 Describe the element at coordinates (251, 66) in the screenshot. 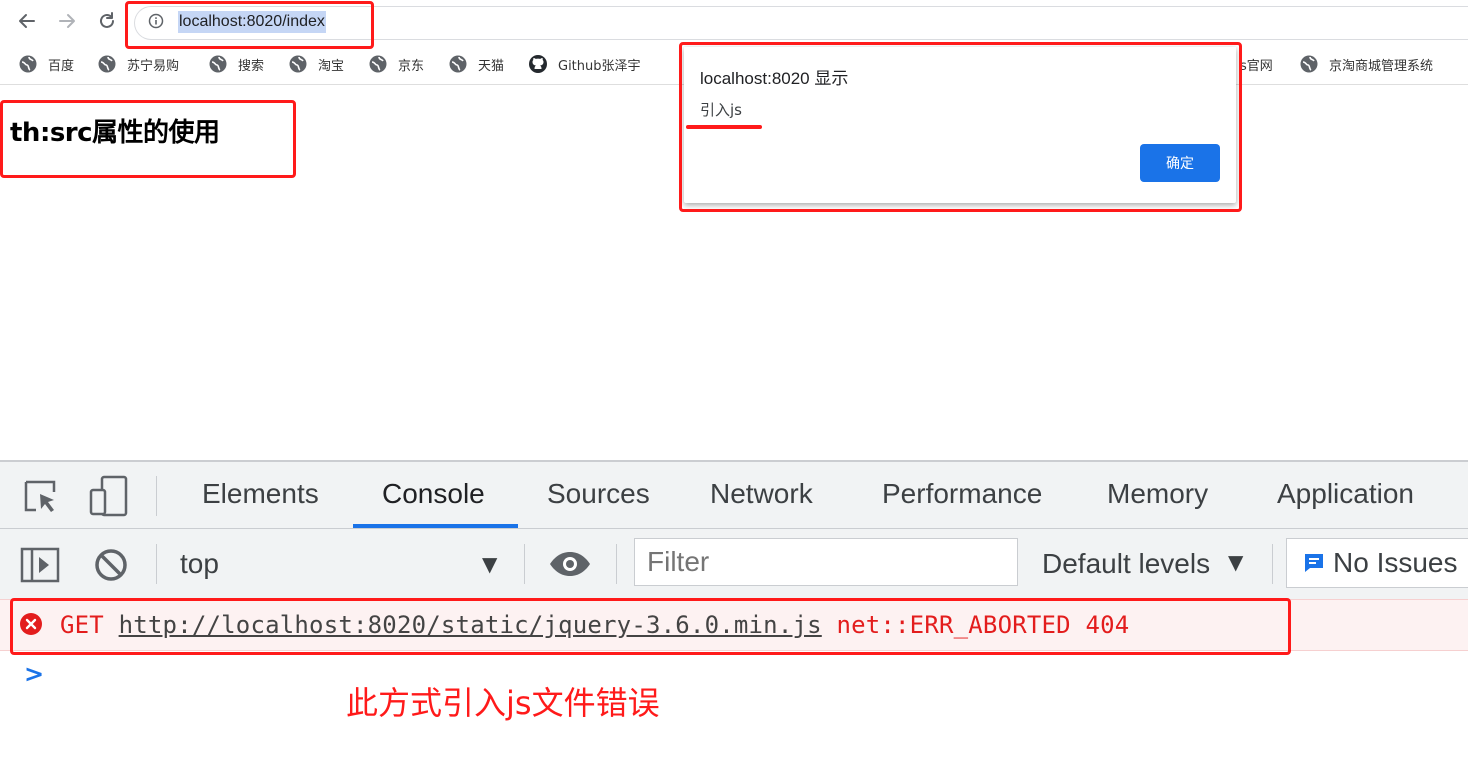

I see `bookmark-label: 搜索` at that location.